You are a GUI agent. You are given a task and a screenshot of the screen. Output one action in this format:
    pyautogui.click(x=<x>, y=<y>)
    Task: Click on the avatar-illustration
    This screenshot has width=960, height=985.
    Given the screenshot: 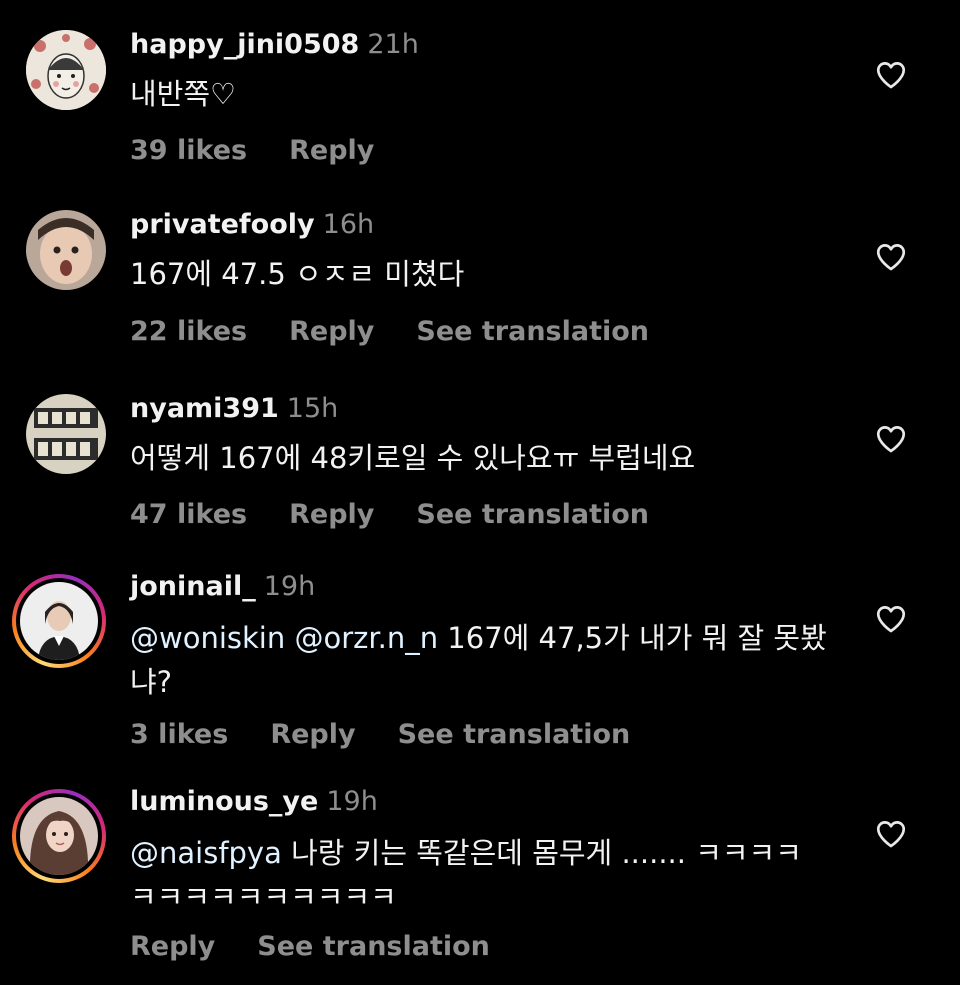 What is the action you would take?
    pyautogui.click(x=66, y=70)
    